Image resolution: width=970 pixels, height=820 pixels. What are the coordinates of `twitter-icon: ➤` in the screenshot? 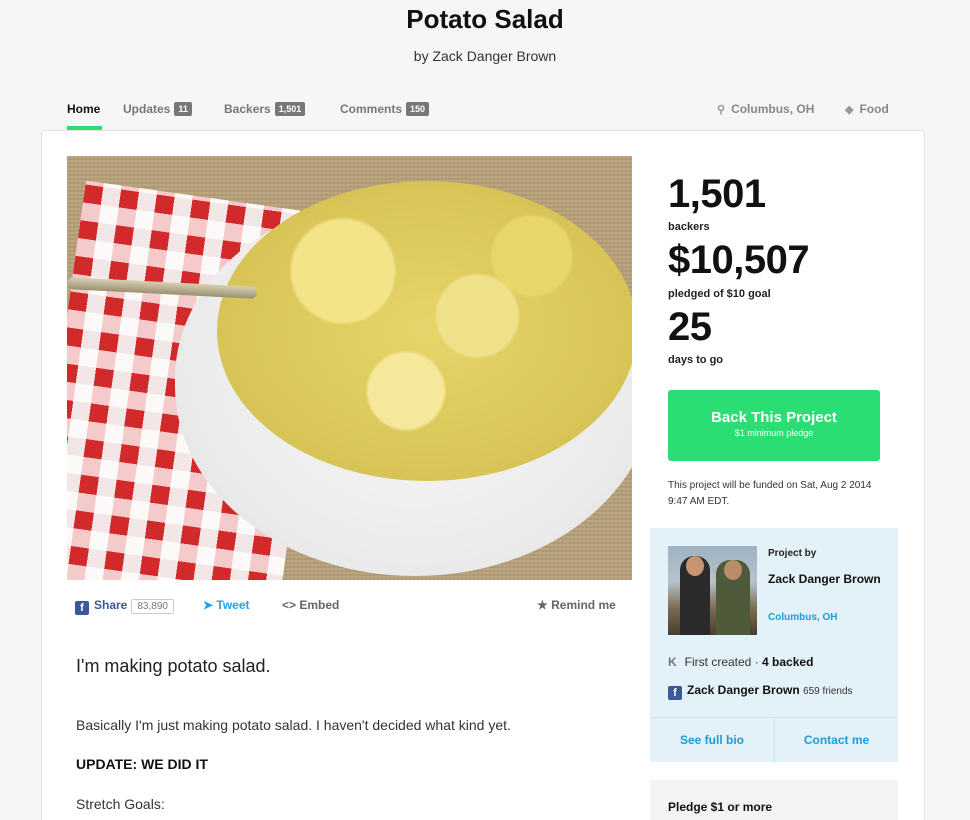 It's located at (208, 605).